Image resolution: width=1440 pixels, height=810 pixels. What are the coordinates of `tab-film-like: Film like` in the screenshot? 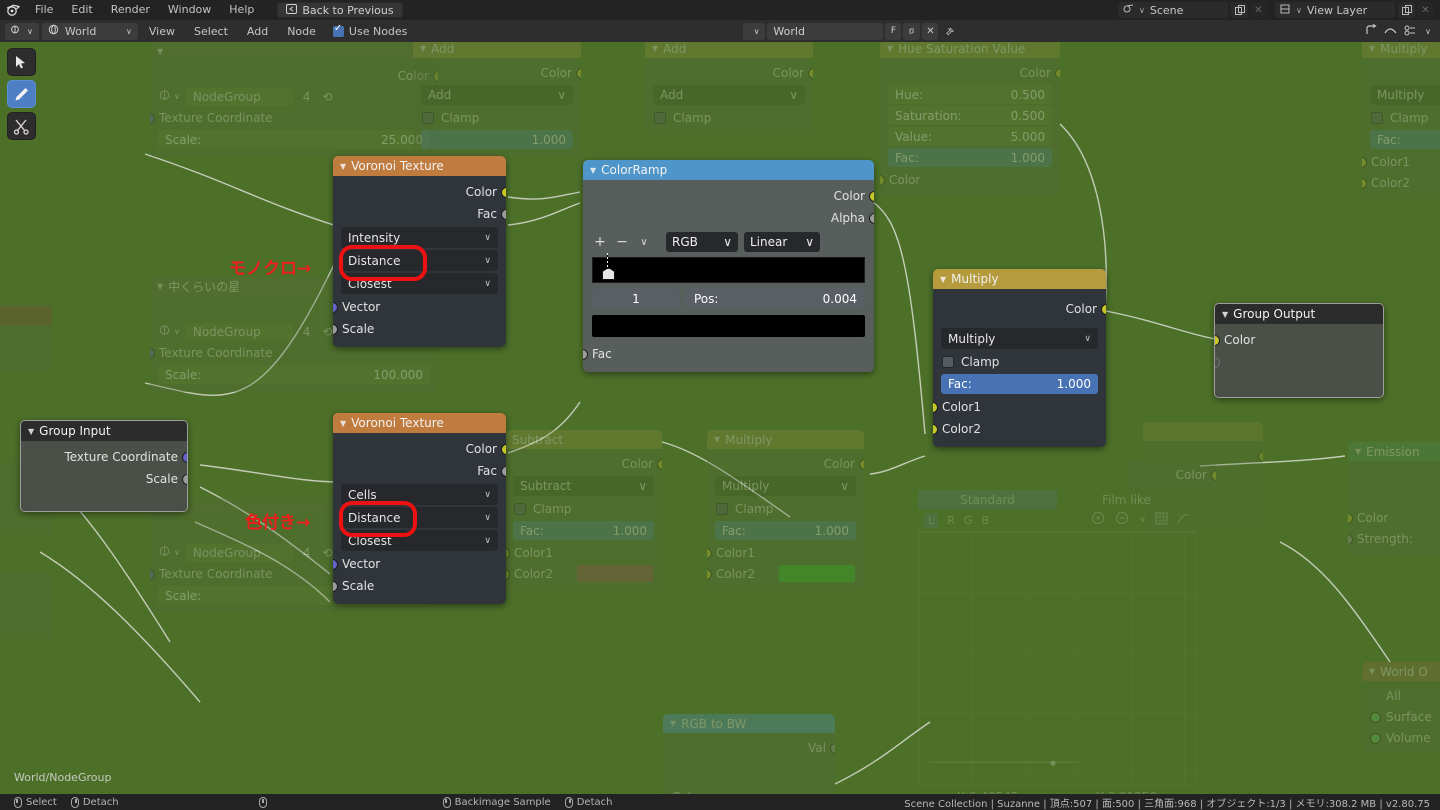 It's located at (1126, 499).